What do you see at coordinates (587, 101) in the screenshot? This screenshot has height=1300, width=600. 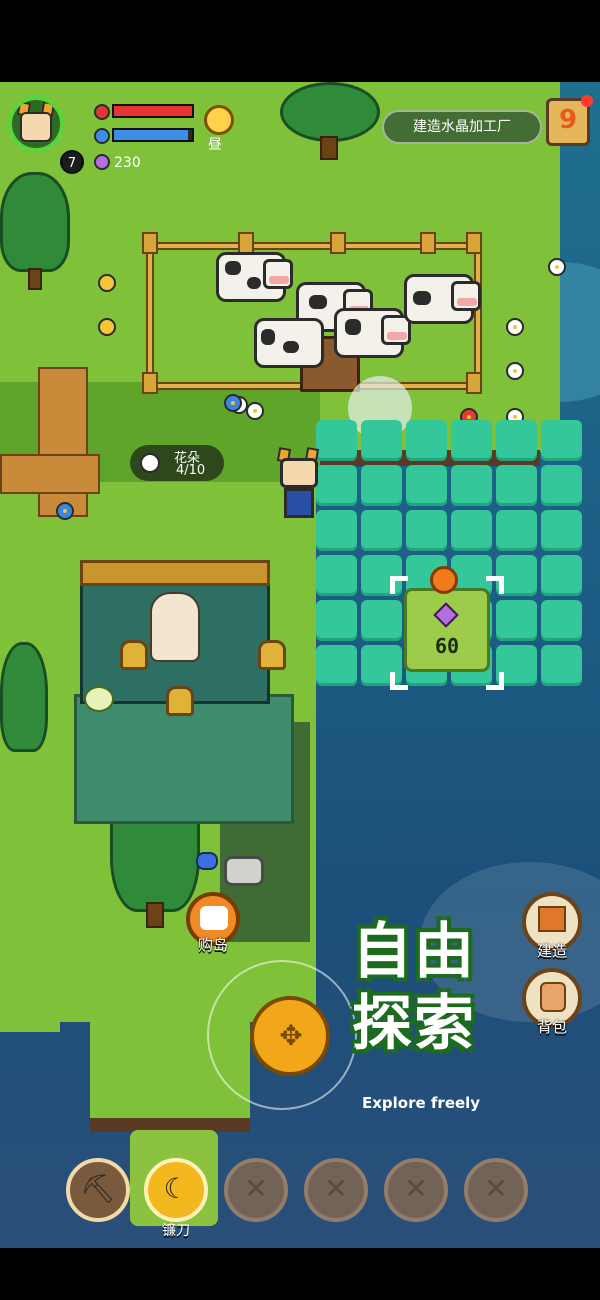 I see `notification-dot` at bounding box center [587, 101].